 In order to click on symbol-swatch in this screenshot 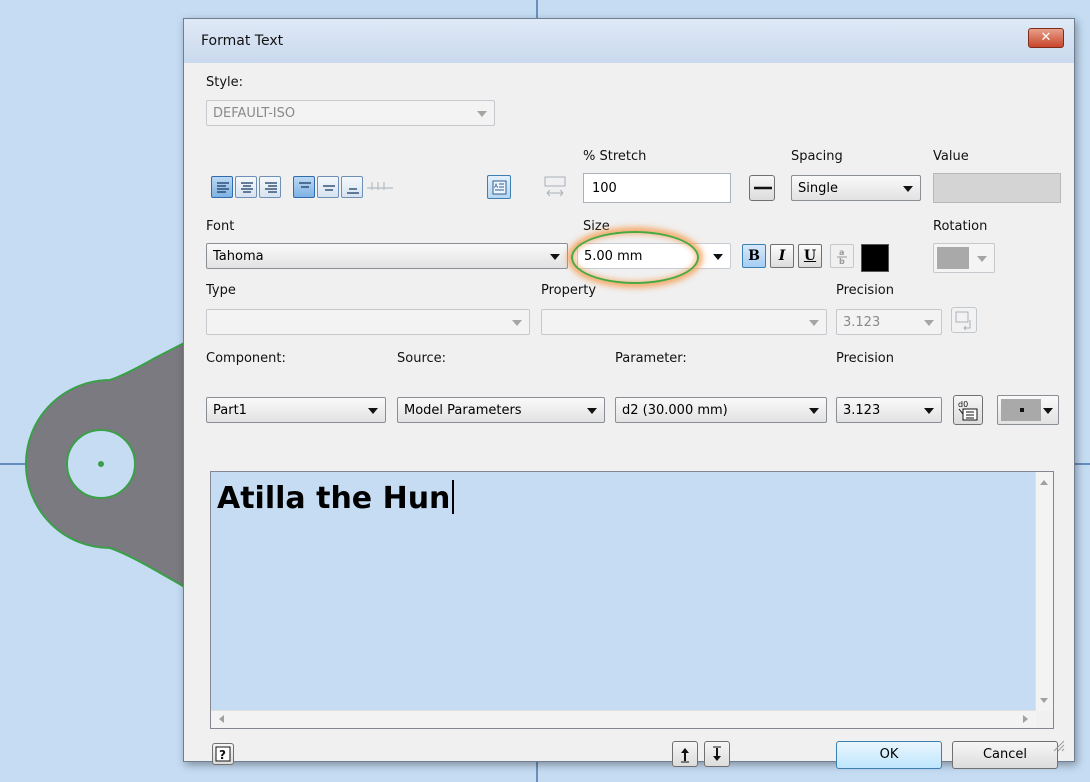, I will do `click(1021, 410)`.